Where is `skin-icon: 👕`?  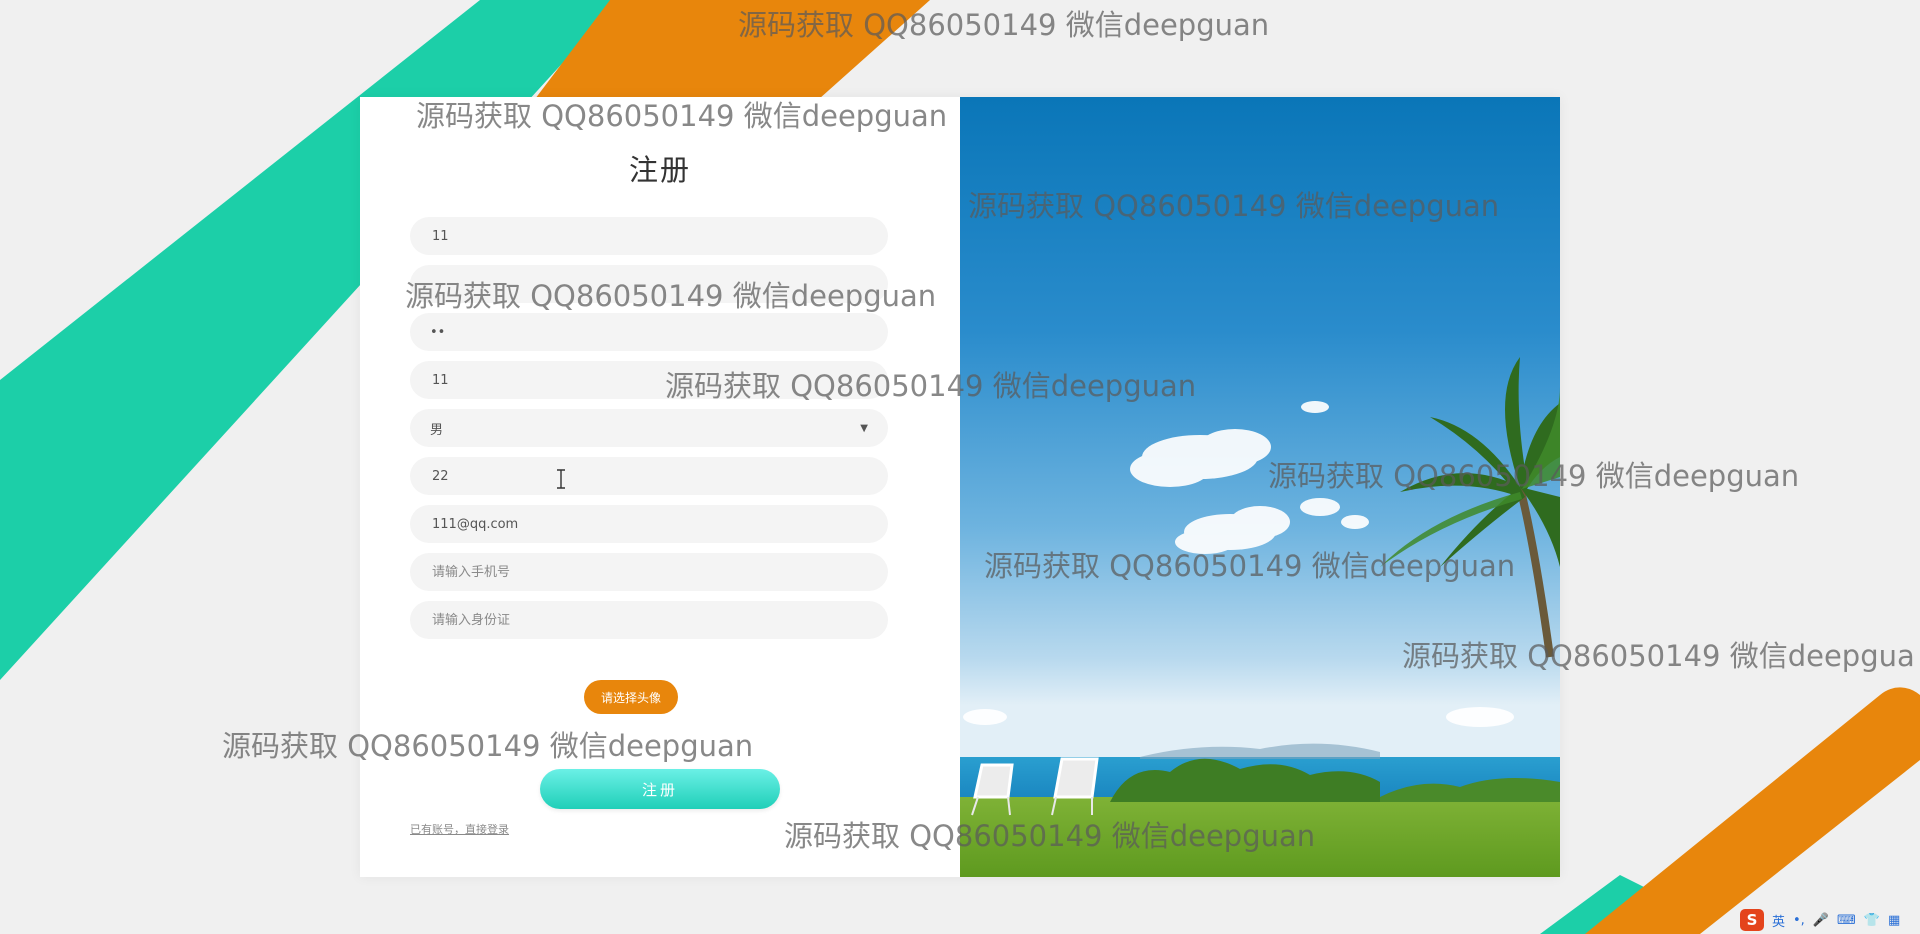
skin-icon: 👕 is located at coordinates (1872, 920).